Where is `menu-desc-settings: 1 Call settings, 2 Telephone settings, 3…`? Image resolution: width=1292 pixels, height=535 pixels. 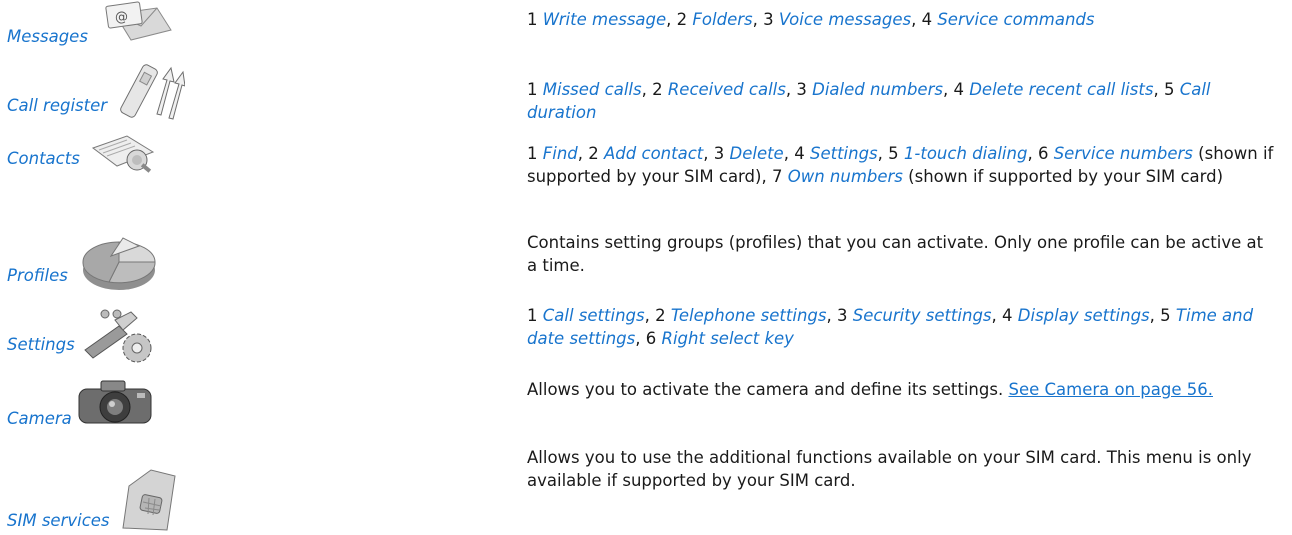
menu-desc-settings: 1 Call settings, 2 Telephone settings, 3… is located at coordinates (890, 327).